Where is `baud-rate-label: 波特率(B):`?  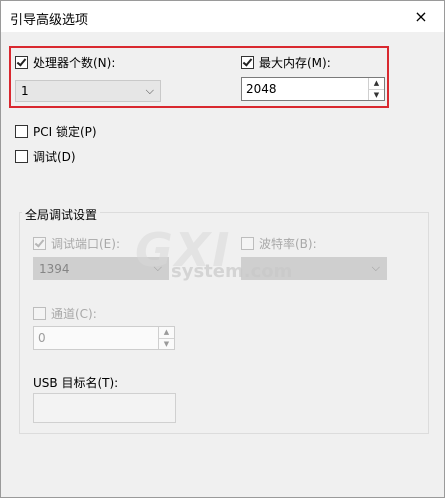 baud-rate-label: 波特率(B): is located at coordinates (288, 244).